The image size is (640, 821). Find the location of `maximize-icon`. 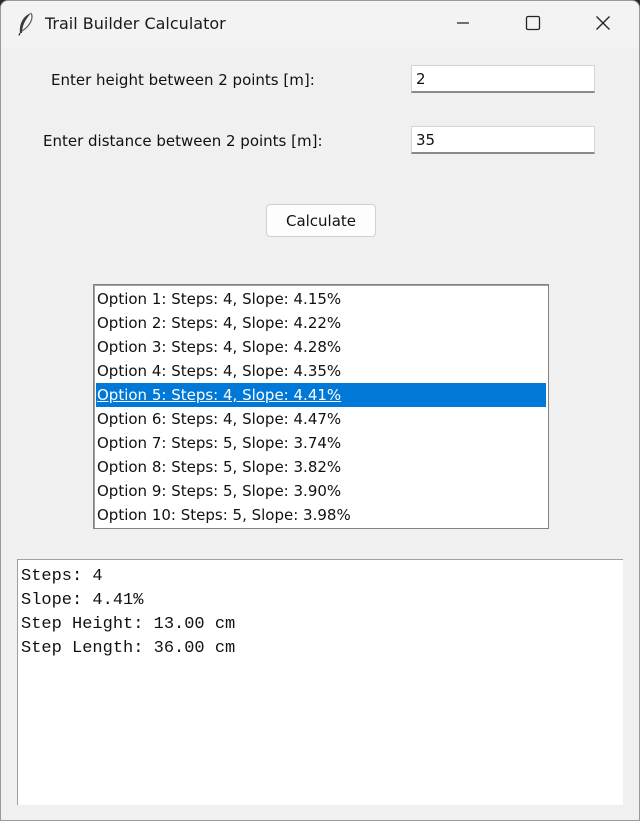

maximize-icon is located at coordinates (533, 25).